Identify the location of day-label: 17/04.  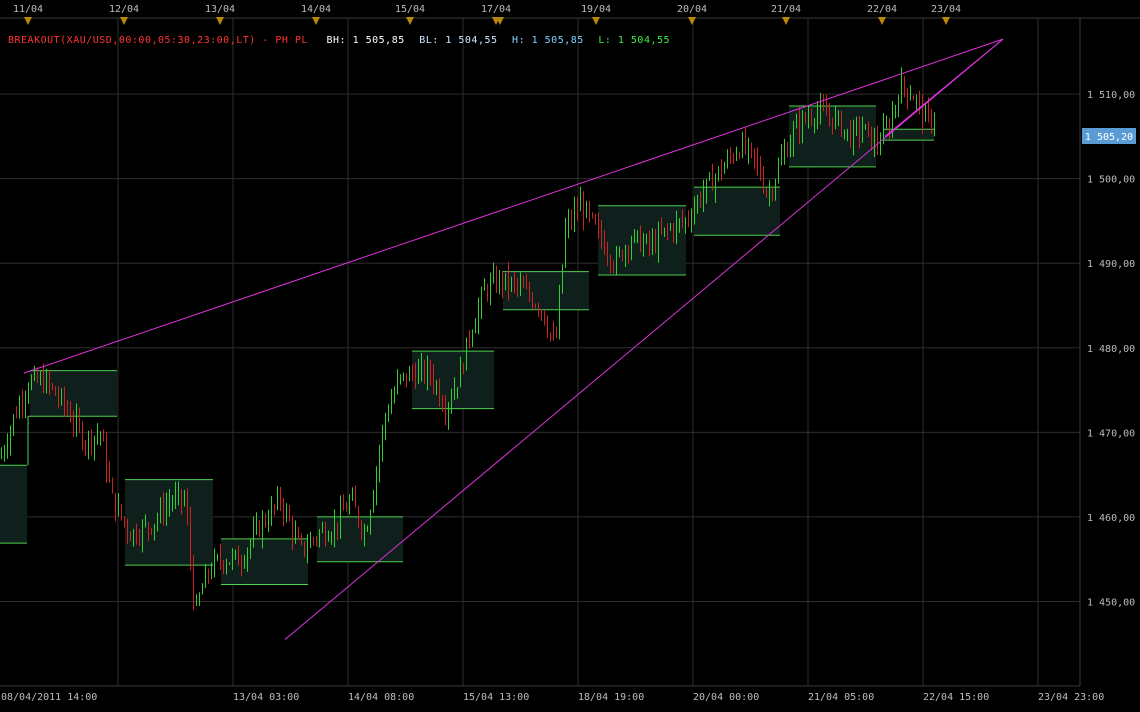
(496, 9).